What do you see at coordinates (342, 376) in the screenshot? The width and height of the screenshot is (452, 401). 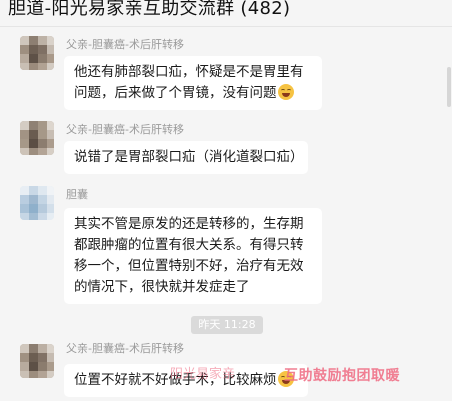 I see `watermark: 互助鼓励抱团取暖` at bounding box center [342, 376].